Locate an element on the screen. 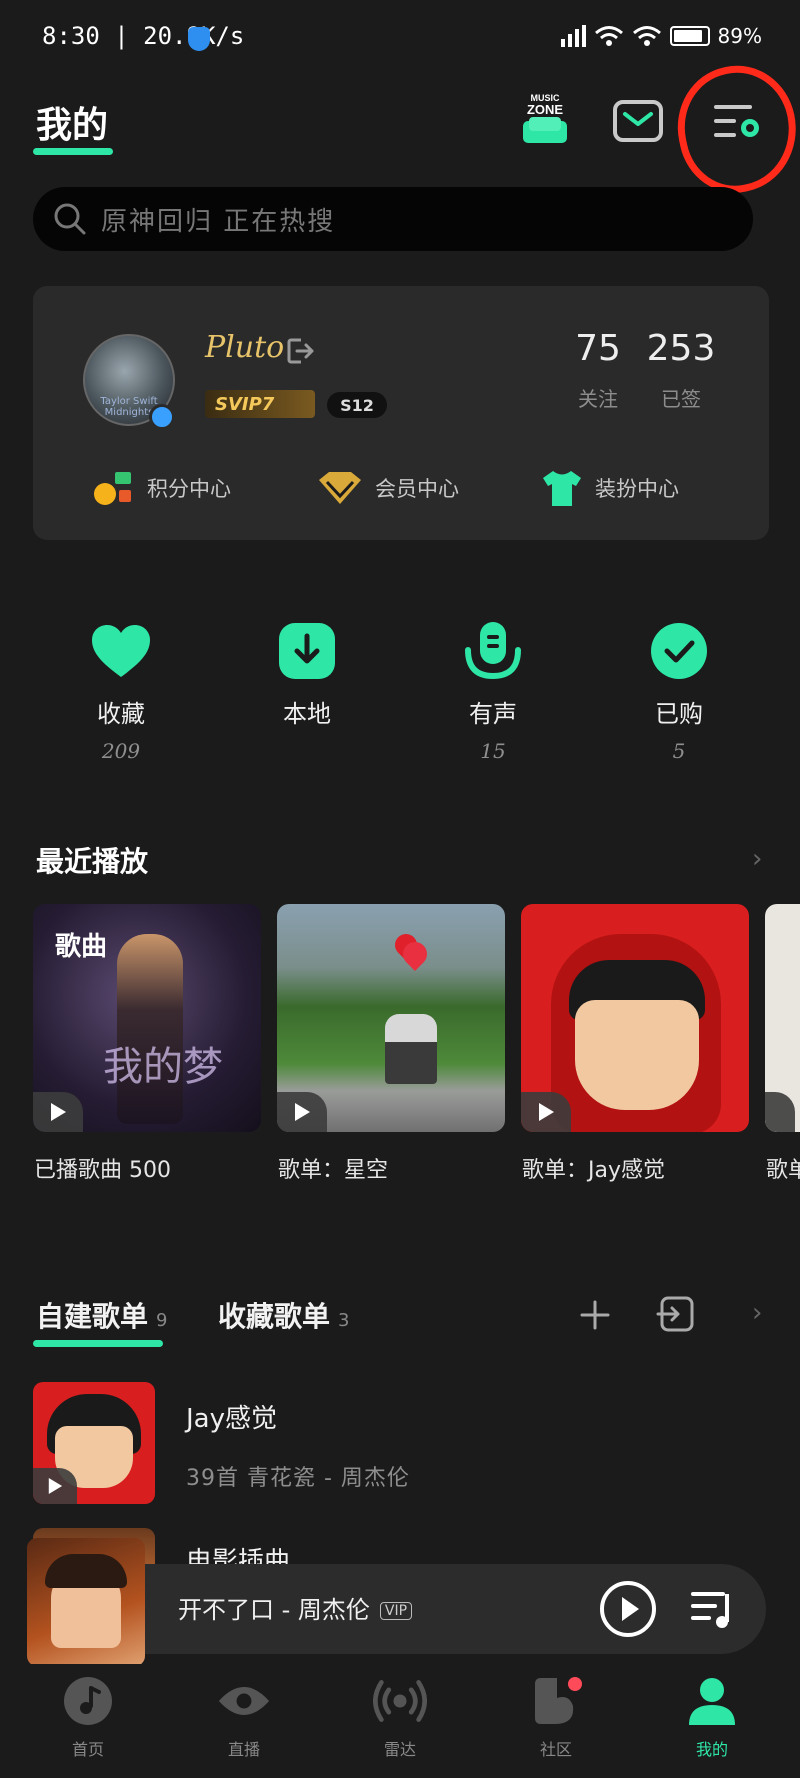 The image size is (800, 1778). tab-collected-label: 收藏歌单 is located at coordinates (274, 1316).